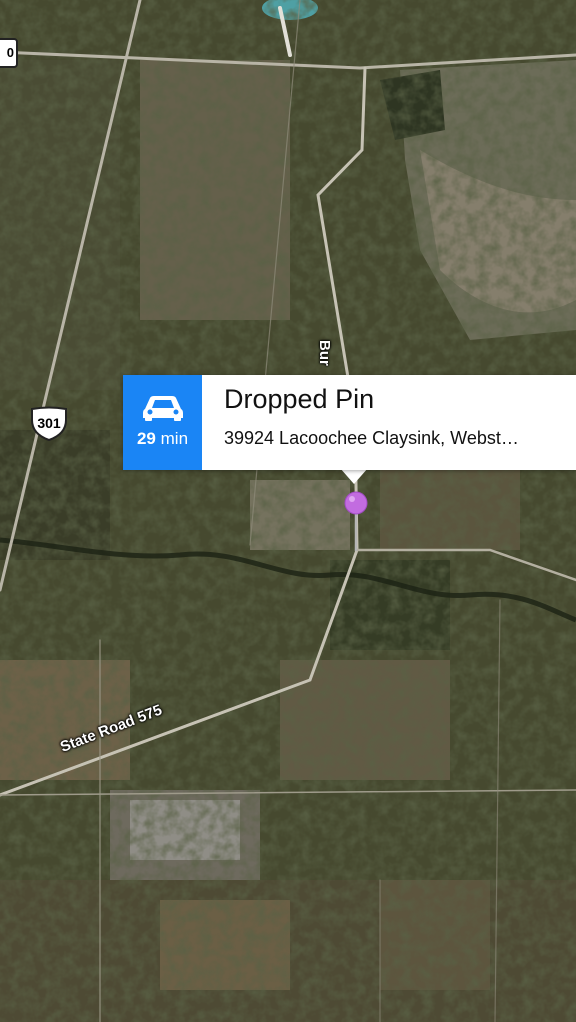 The image size is (576, 1022). Describe the element at coordinates (163, 408) in the screenshot. I see `car-icon` at that location.